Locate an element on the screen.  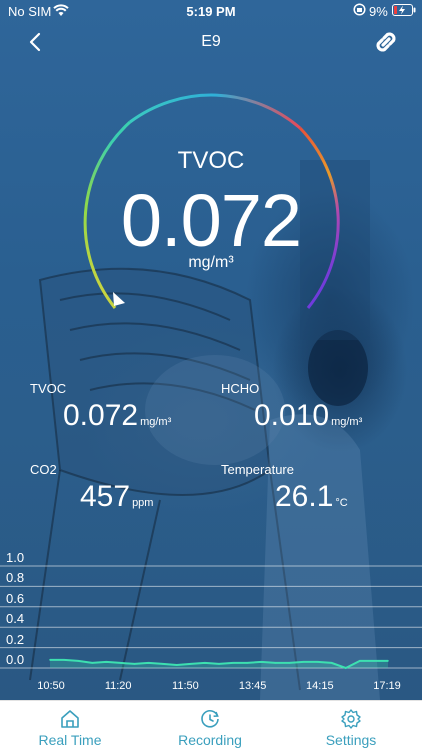
x-tick-label: 11:20 is located at coordinates (118, 686).